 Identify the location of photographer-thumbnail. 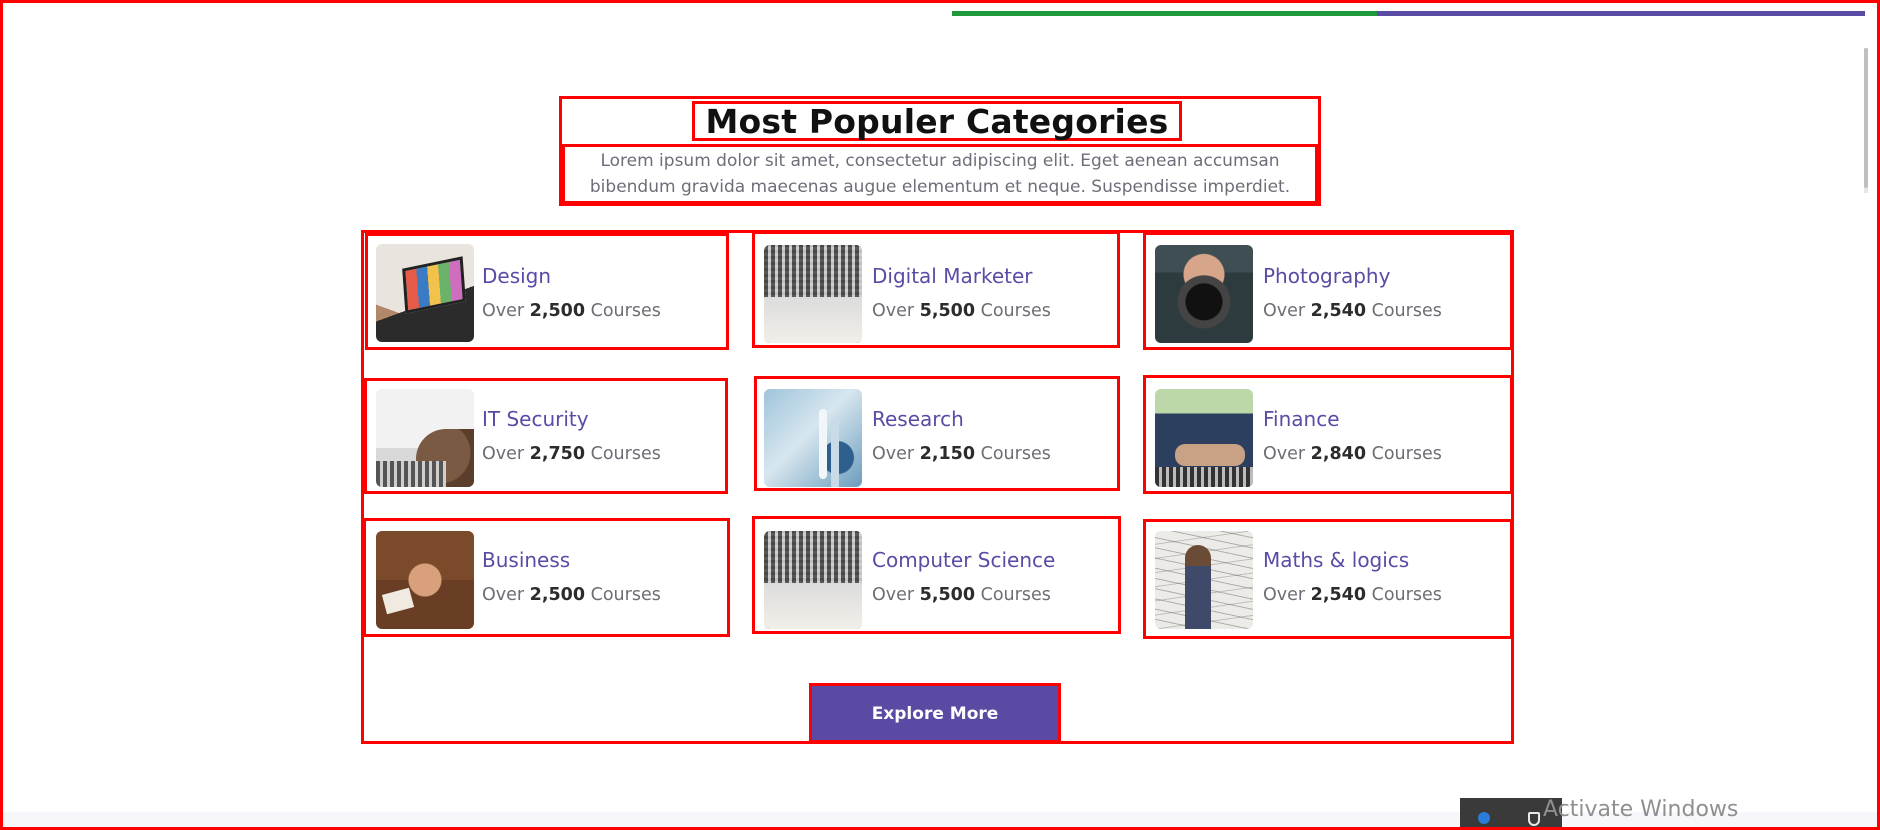
(1204, 294).